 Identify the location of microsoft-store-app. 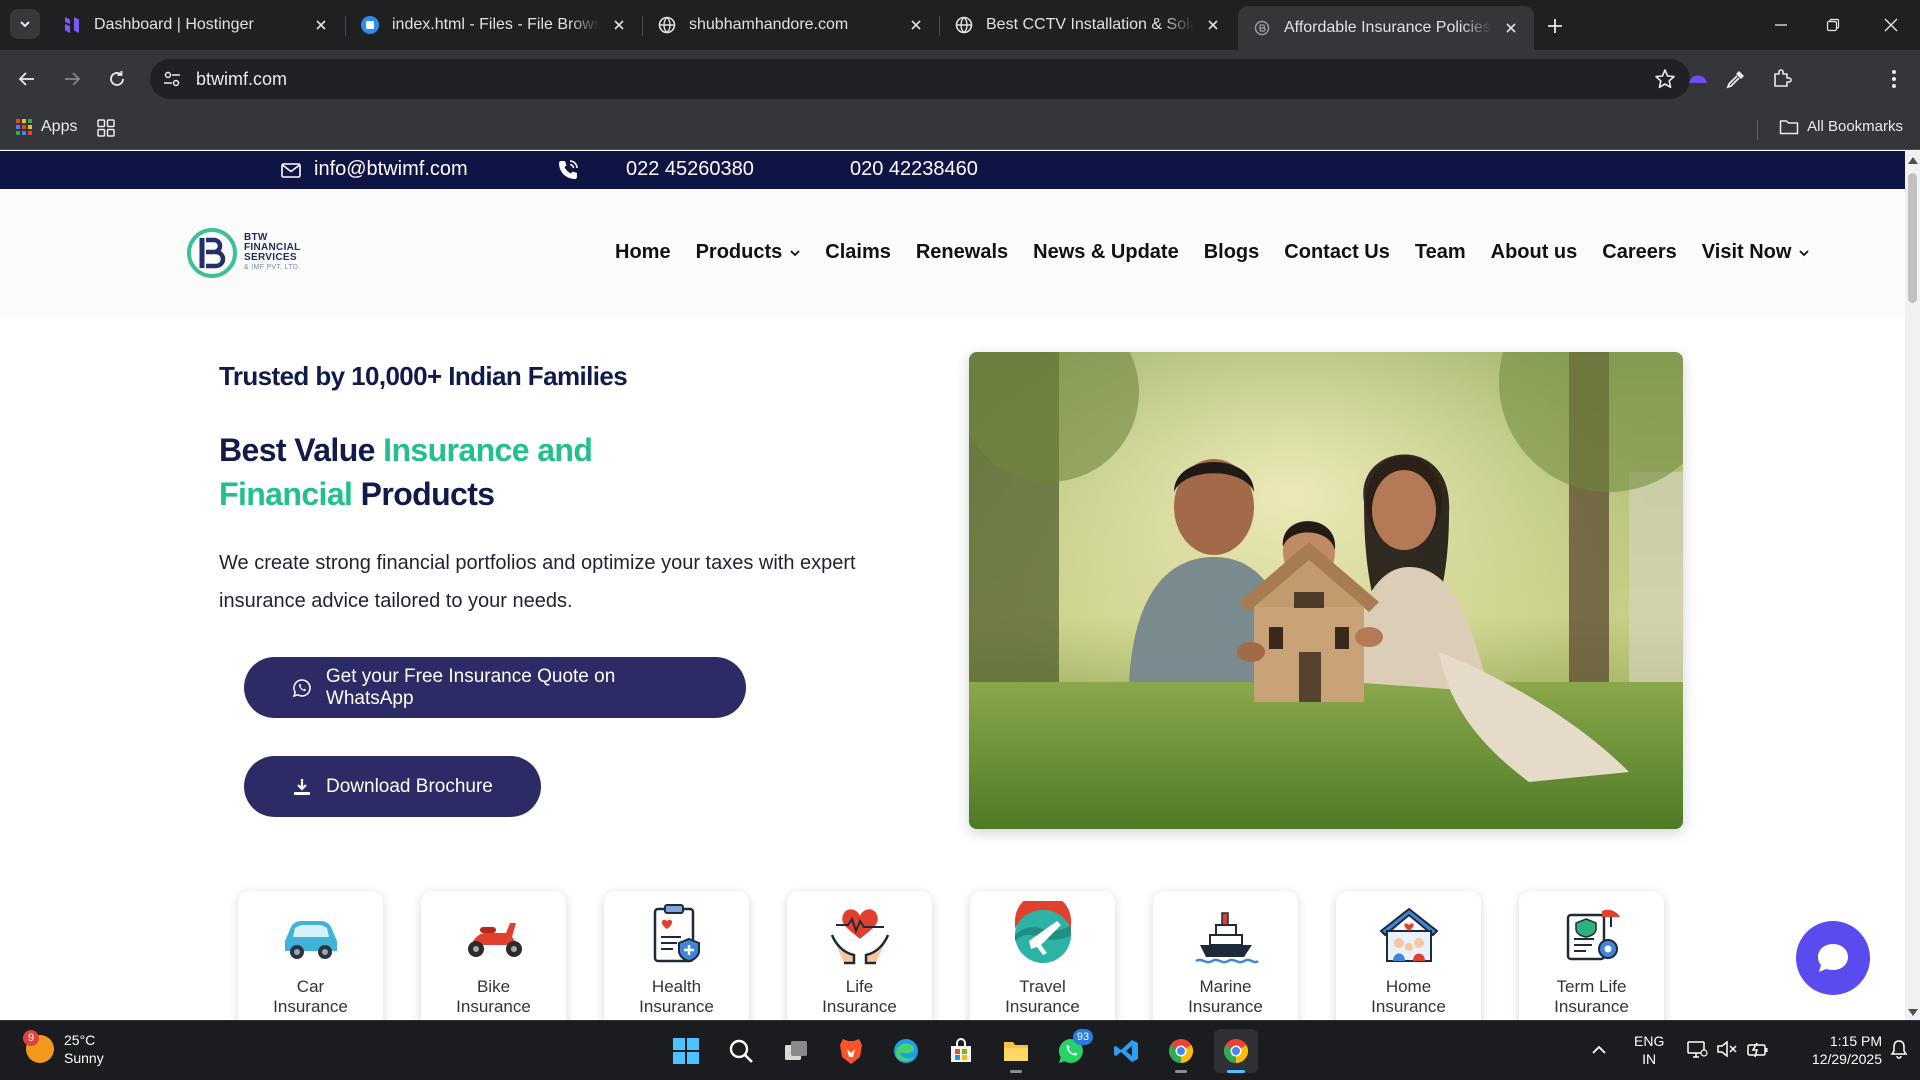
(961, 1051).